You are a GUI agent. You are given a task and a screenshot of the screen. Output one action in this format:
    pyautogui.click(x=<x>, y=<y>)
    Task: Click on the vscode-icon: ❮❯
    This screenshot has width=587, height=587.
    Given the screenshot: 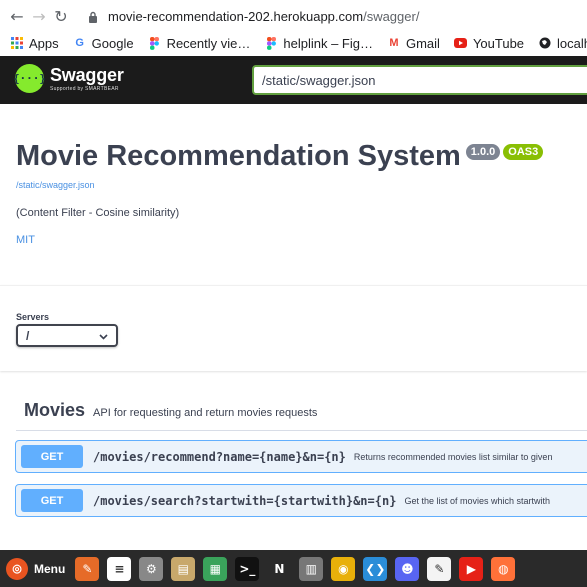 What is the action you would take?
    pyautogui.click(x=375, y=568)
    